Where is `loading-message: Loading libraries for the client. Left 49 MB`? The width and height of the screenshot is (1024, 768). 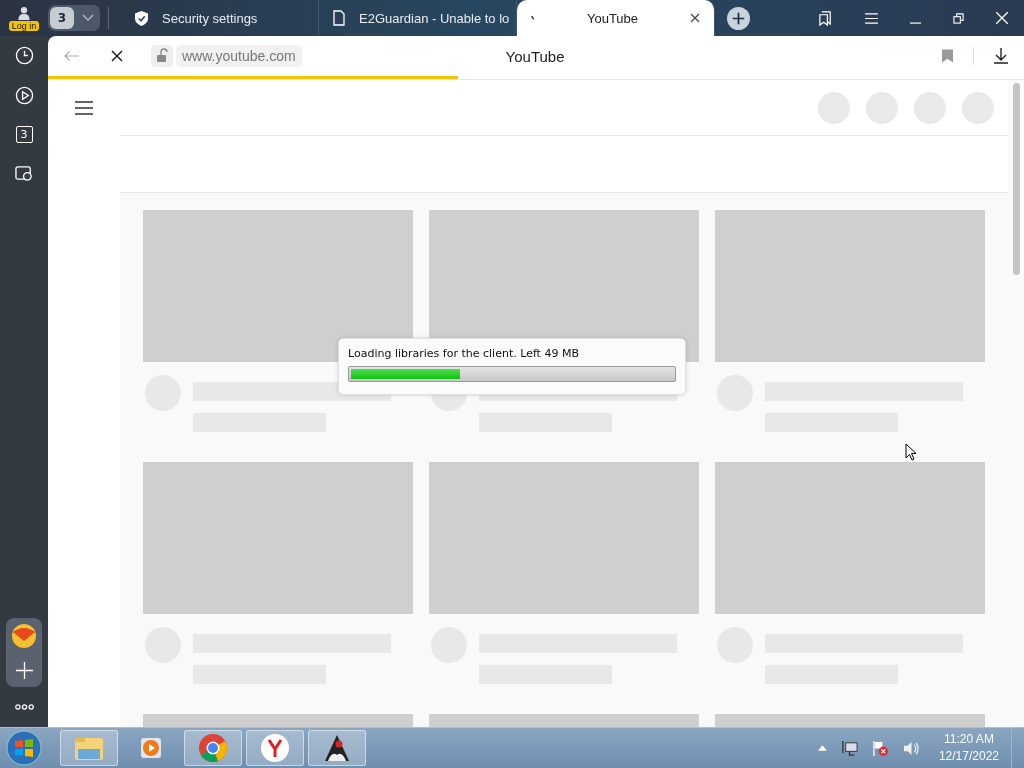 loading-message: Loading libraries for the client. Left 49 MB is located at coordinates (464, 353).